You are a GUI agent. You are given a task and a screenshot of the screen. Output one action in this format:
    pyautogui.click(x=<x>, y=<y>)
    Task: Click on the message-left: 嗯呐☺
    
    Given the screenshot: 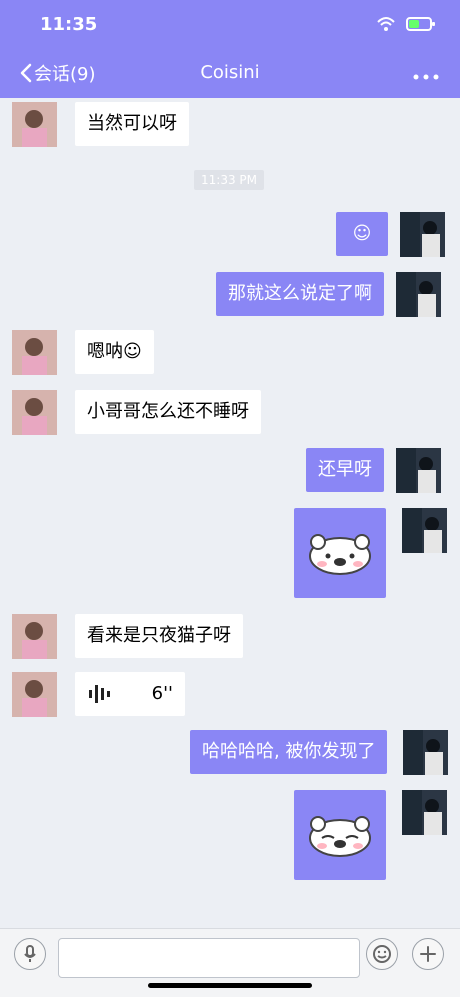 What is the action you would take?
    pyautogui.click(x=83, y=352)
    